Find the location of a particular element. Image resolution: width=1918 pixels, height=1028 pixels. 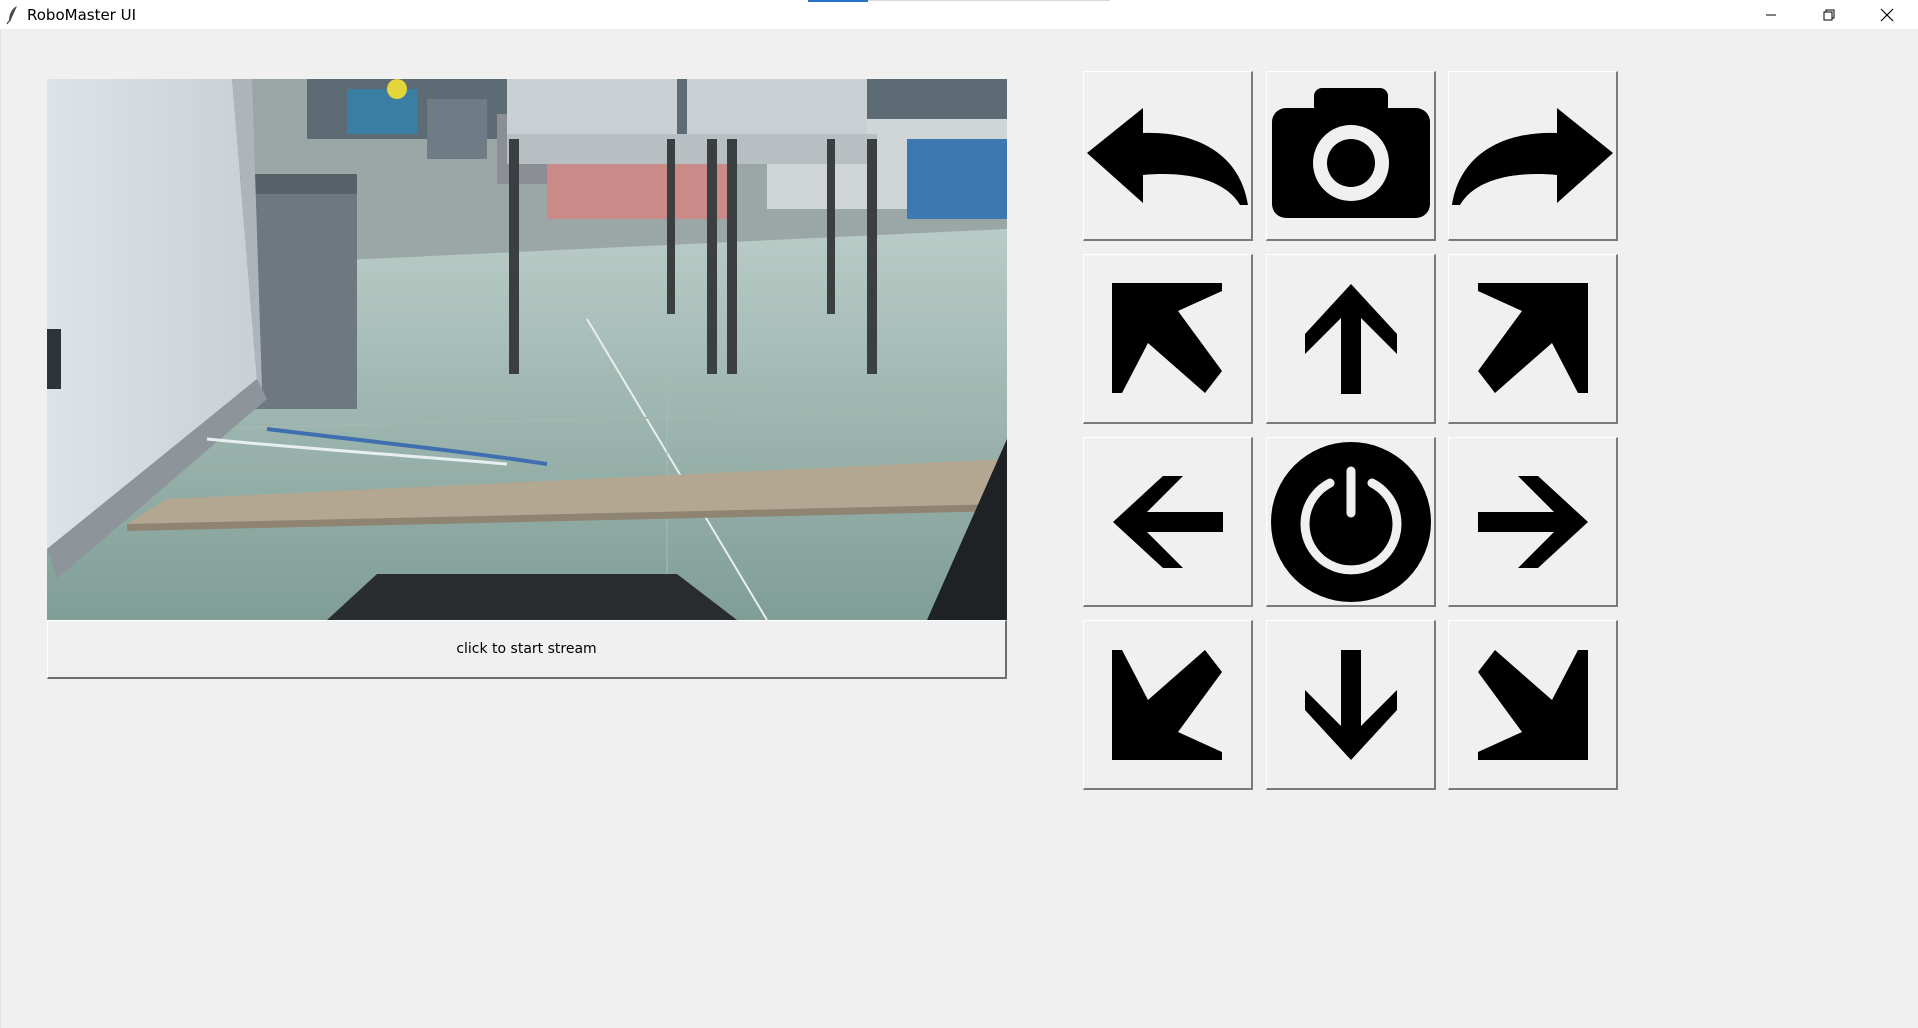

arrow-up-icon is located at coordinates (1350, 338).